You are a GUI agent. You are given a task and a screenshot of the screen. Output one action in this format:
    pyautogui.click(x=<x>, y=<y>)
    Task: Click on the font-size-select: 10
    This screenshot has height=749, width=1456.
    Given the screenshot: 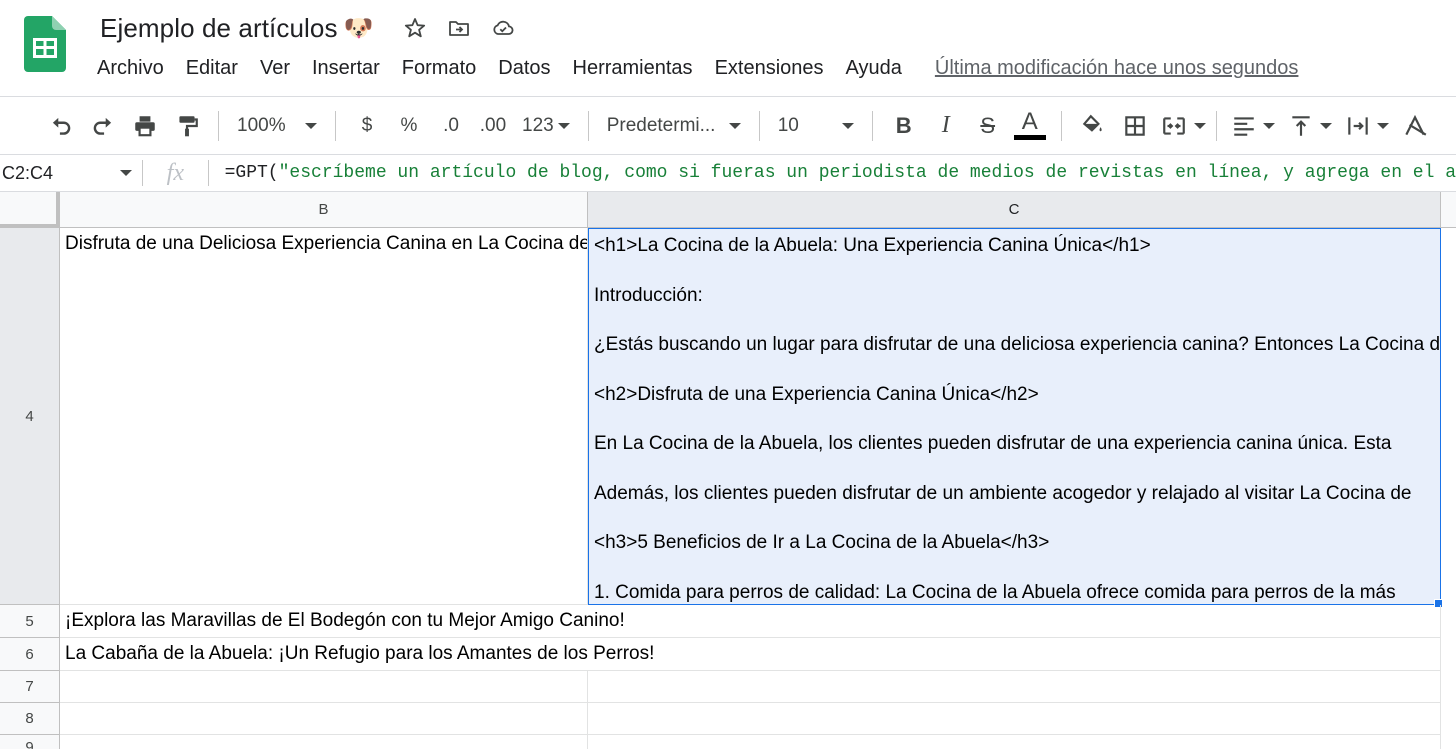 What is the action you would take?
    pyautogui.click(x=816, y=126)
    